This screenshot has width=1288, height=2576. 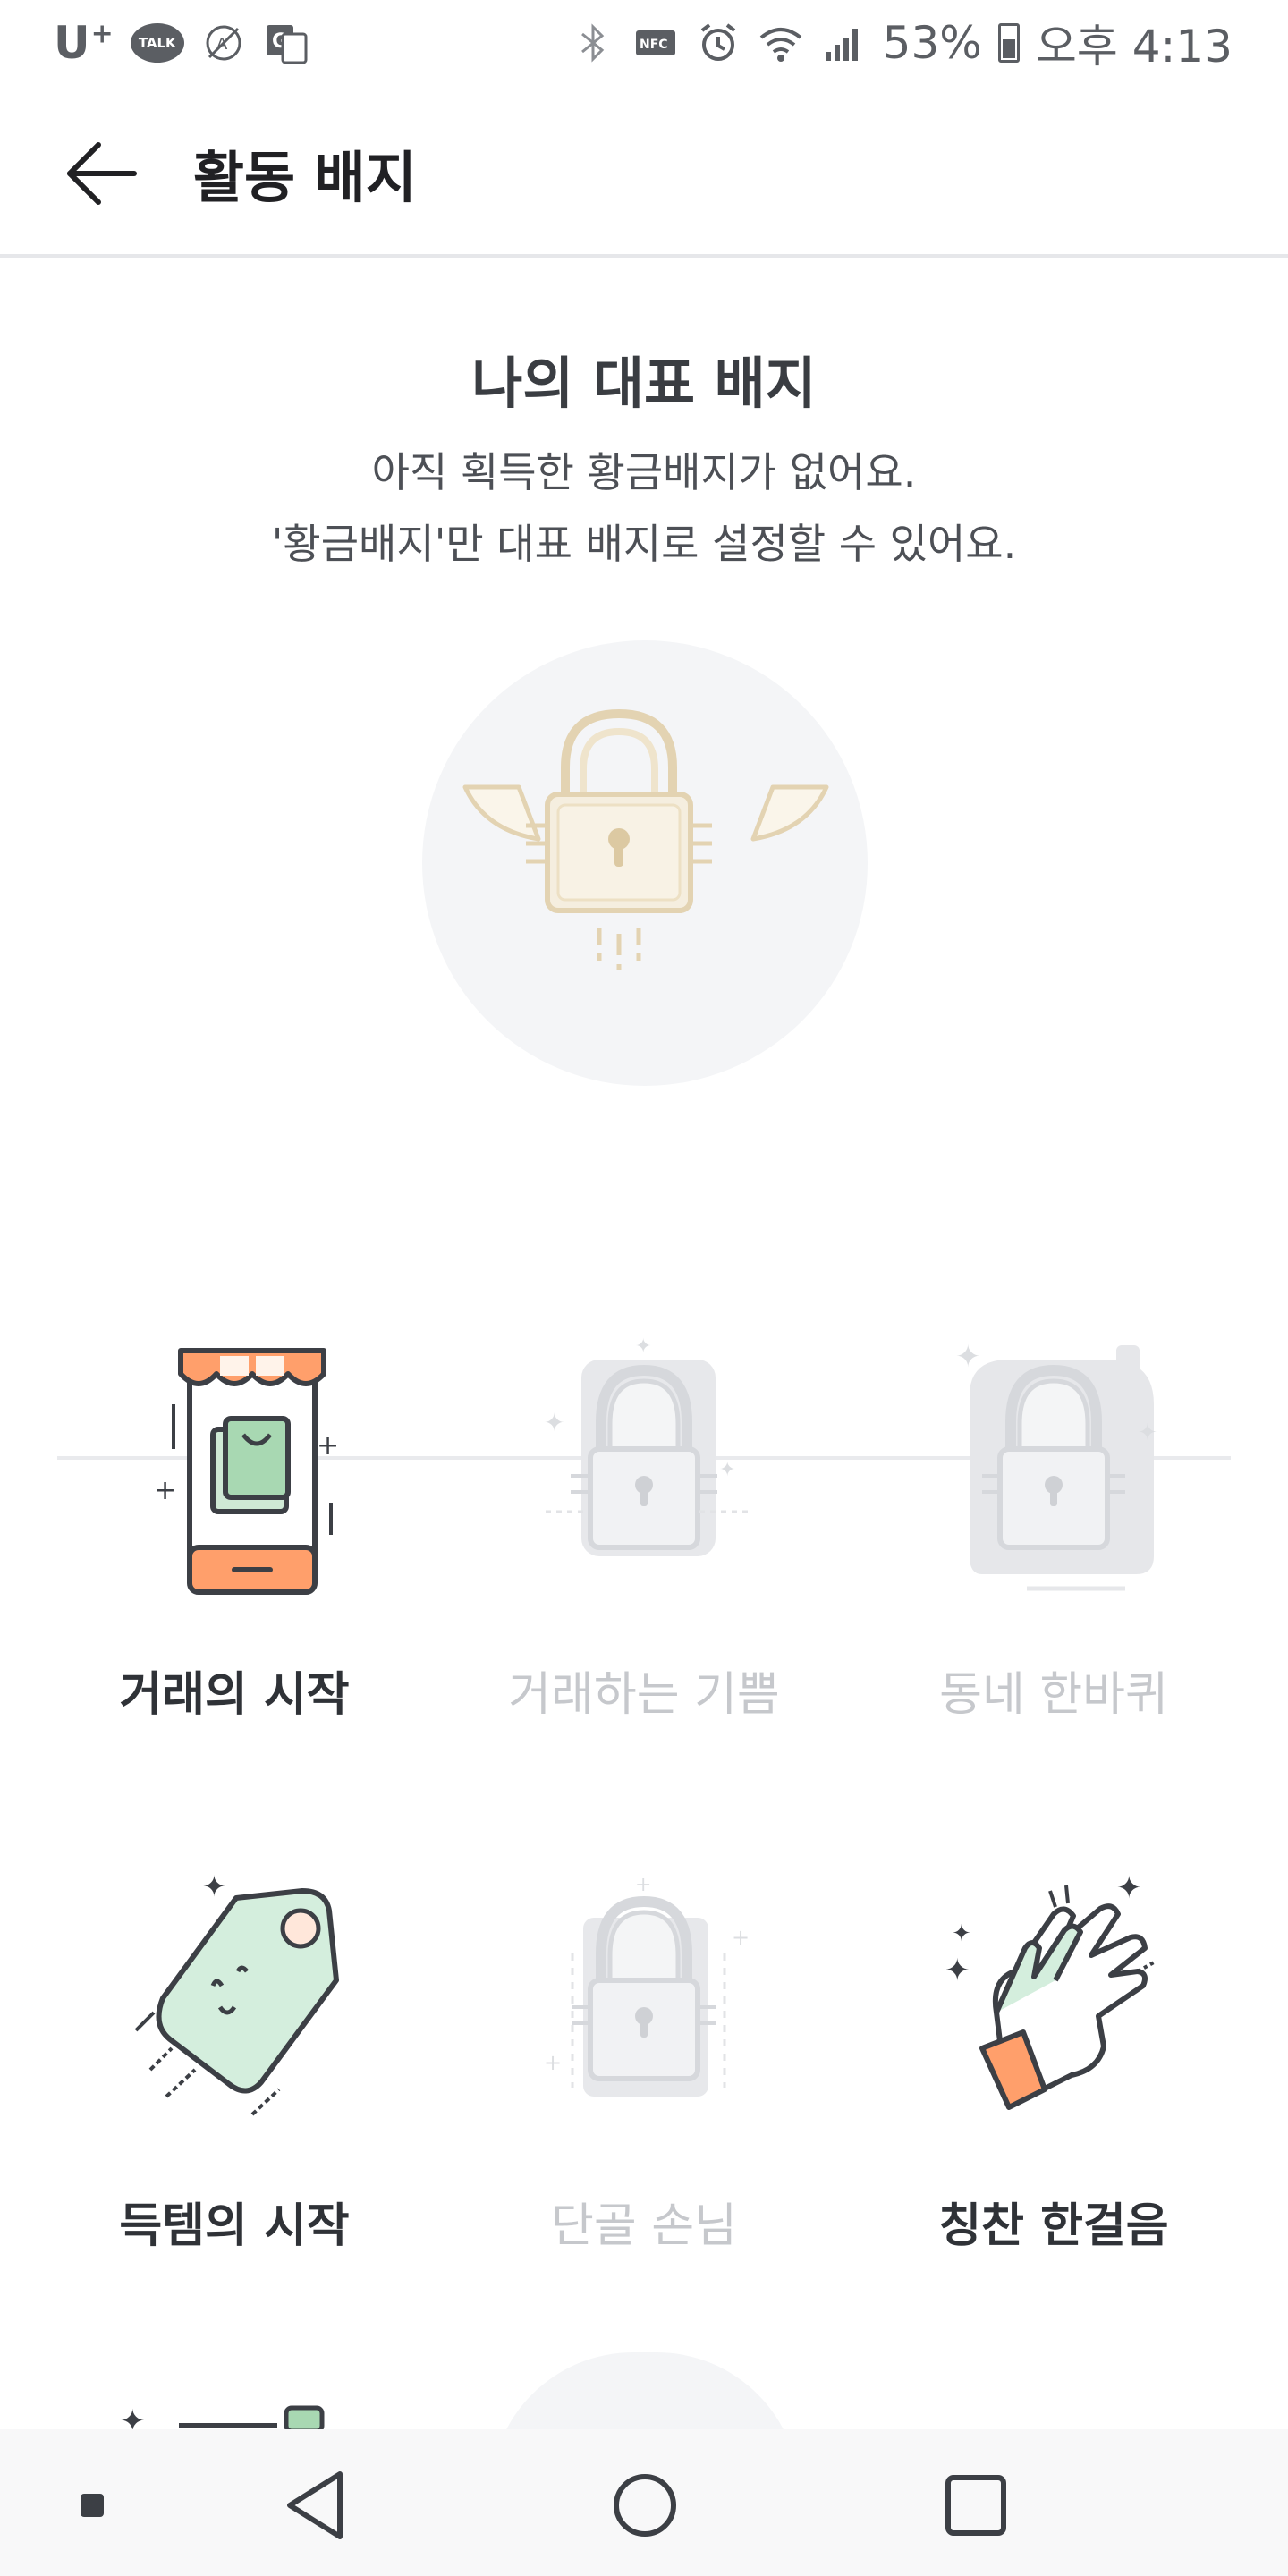 What do you see at coordinates (1053, 1695) in the screenshot?
I see `badge-label: 동네 한바퀴` at bounding box center [1053, 1695].